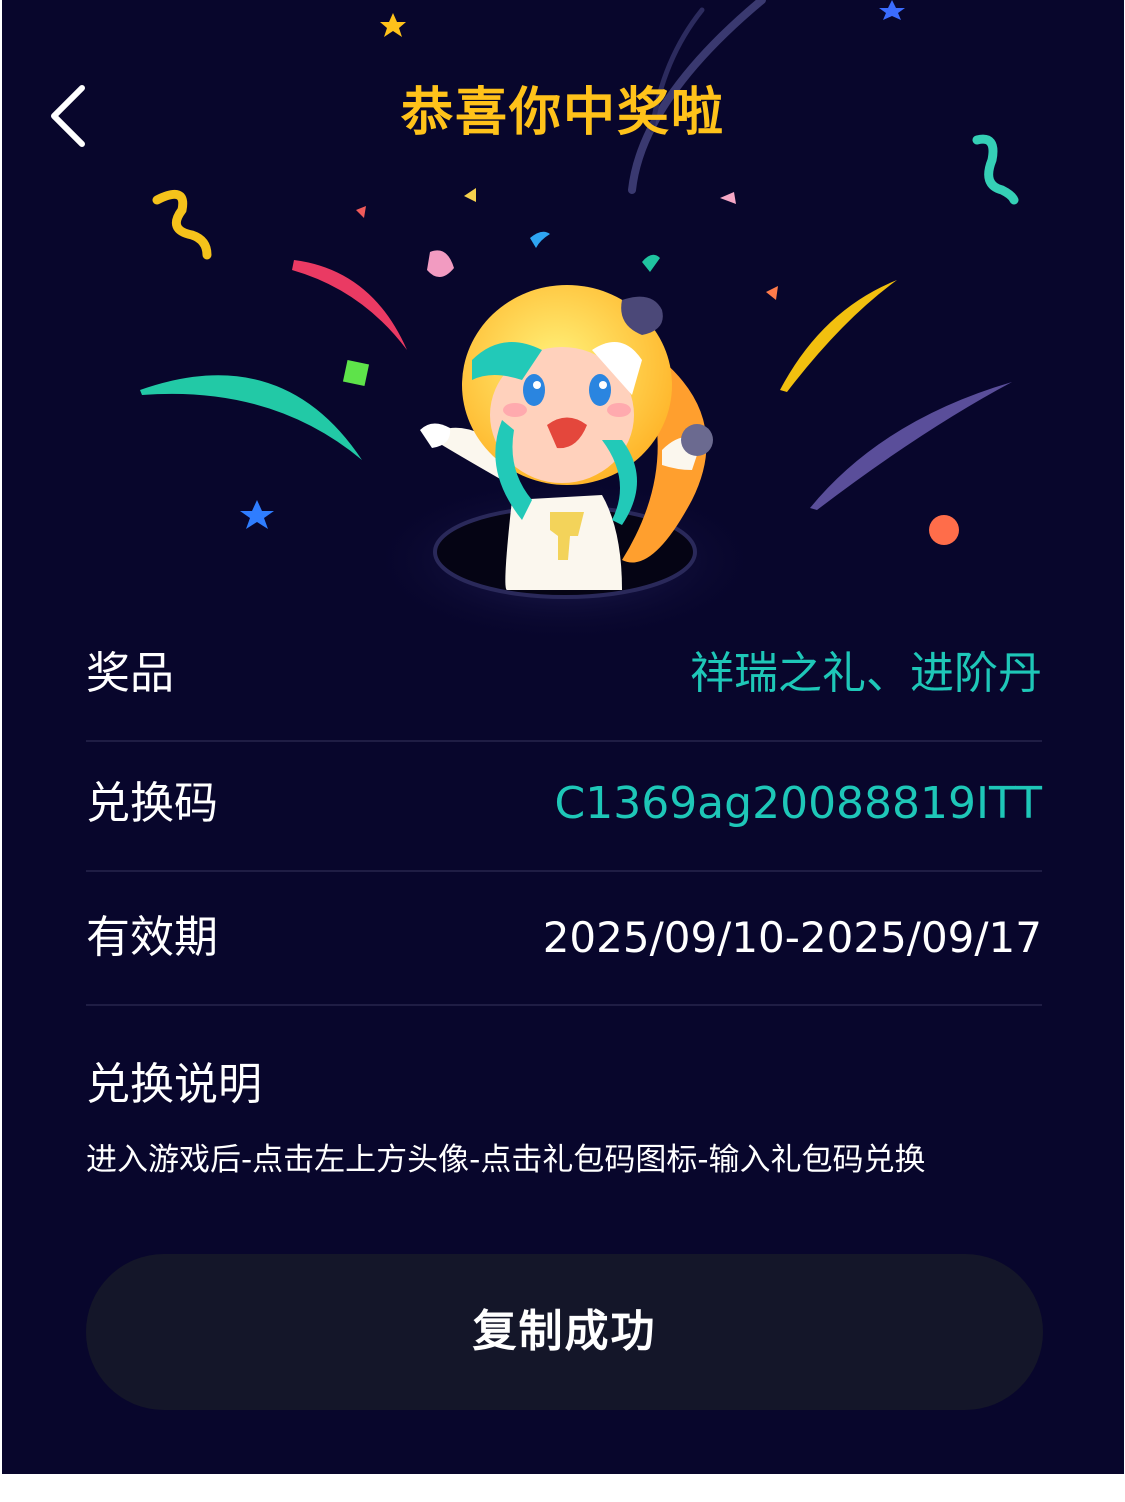 The height and width of the screenshot is (1502, 1125). What do you see at coordinates (564, 675) in the screenshot?
I see `prize-row: 奖品 祥瑞之礼、进阶丹` at bounding box center [564, 675].